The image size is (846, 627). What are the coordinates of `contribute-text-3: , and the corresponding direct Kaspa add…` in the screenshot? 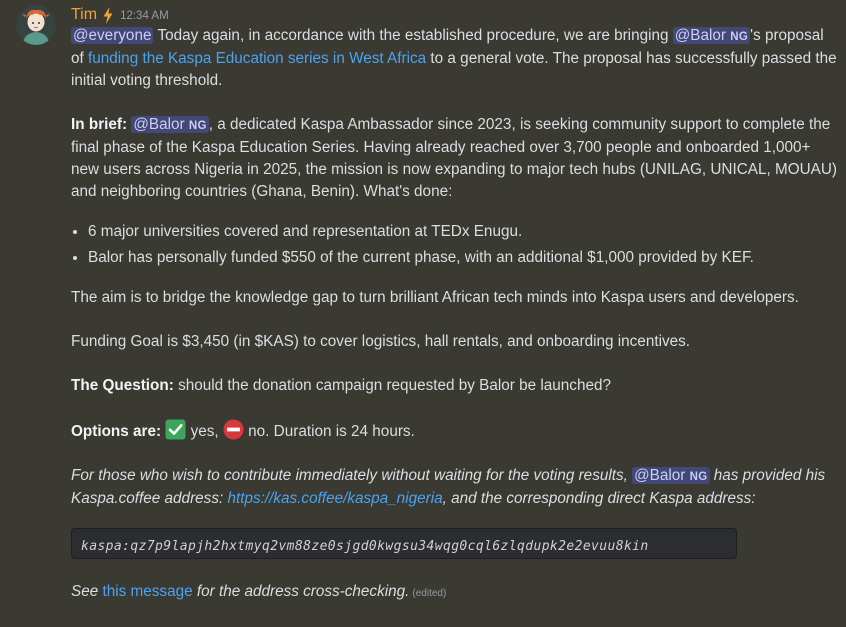 It's located at (599, 498).